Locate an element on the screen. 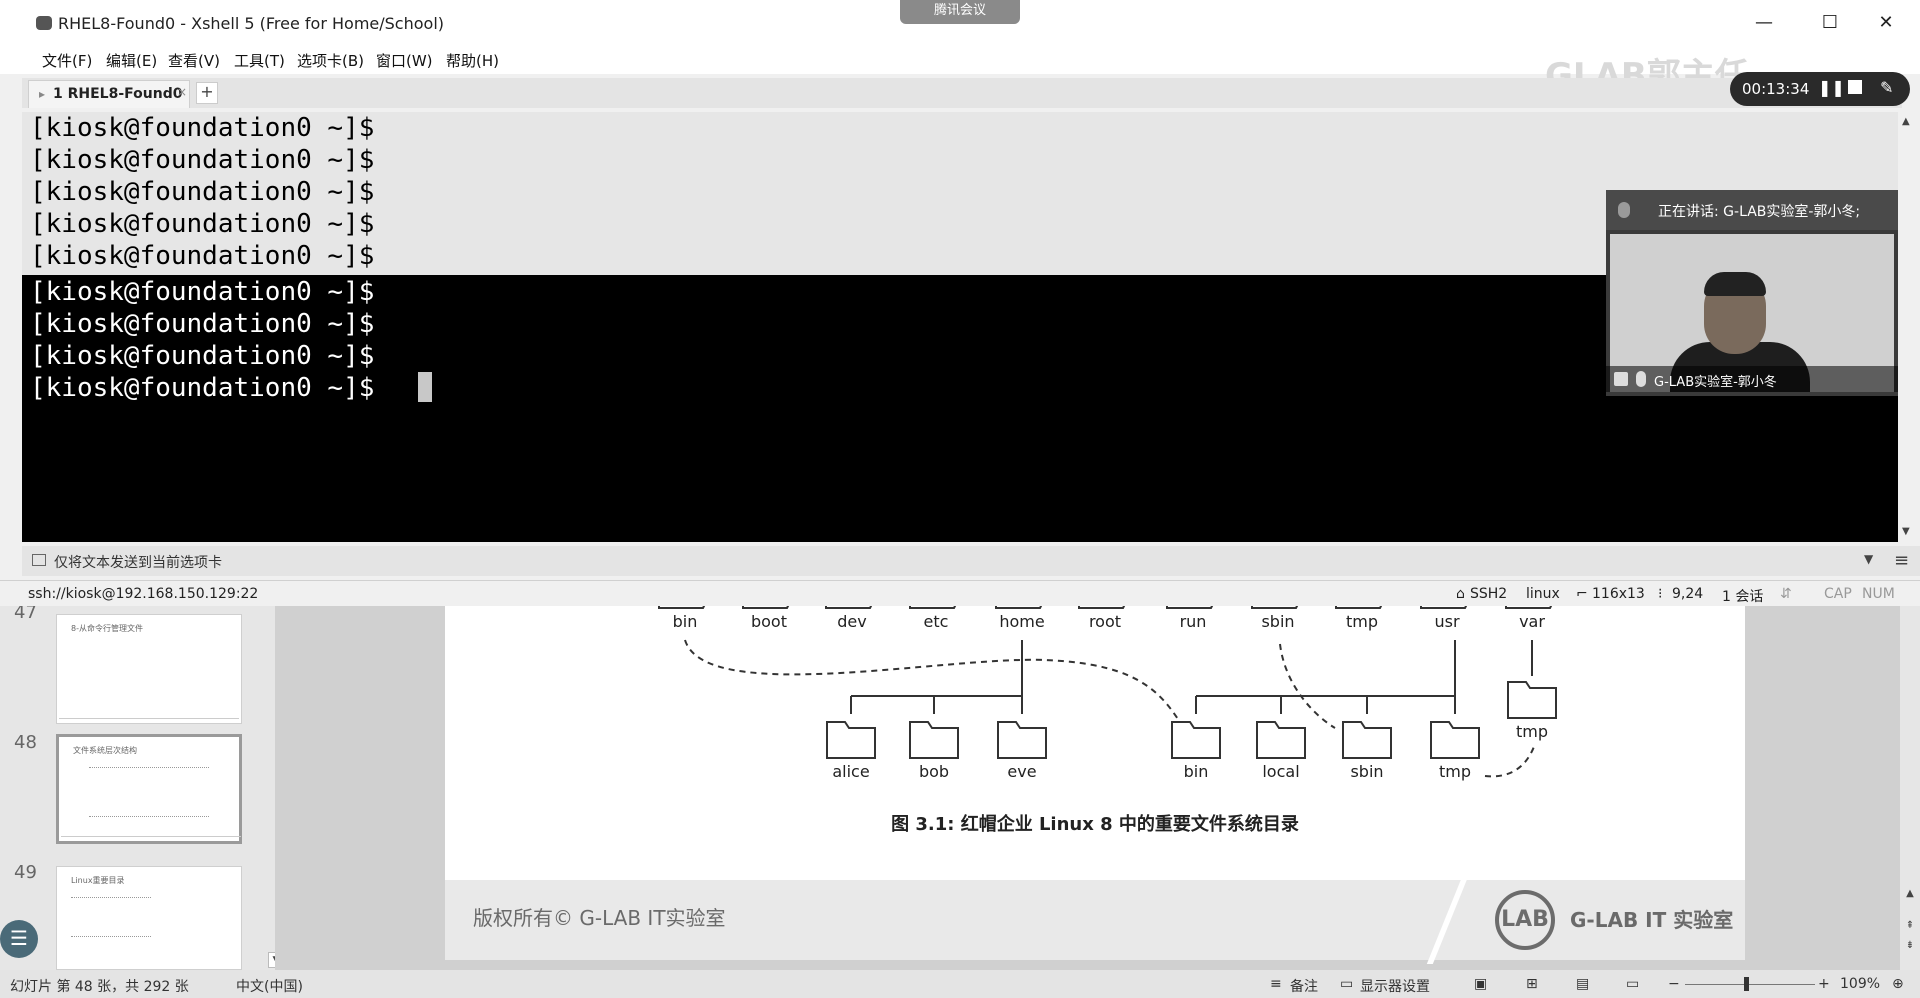  slide-counter: 幻灯片 第 48 张，共 292 张 is located at coordinates (99, 987).